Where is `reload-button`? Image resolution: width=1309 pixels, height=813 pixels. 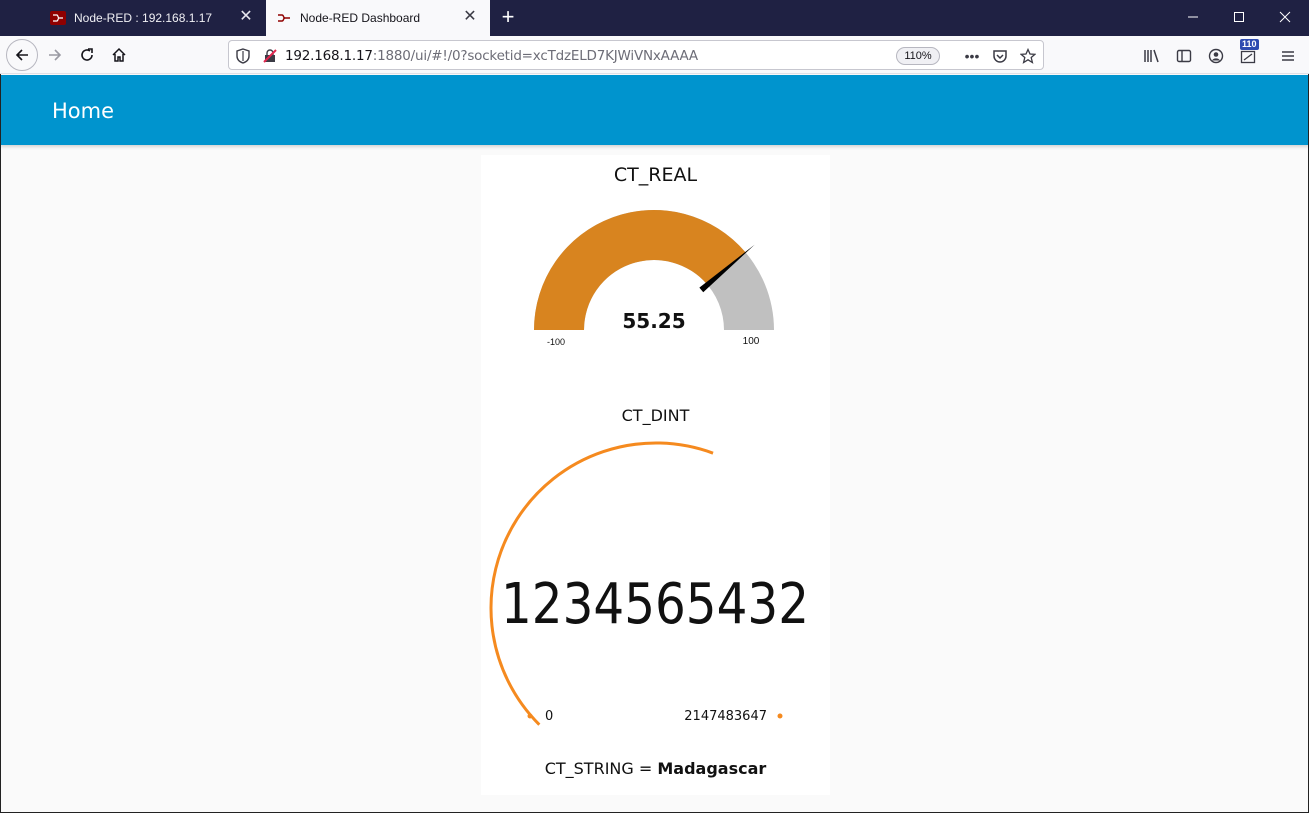
reload-button is located at coordinates (87, 55).